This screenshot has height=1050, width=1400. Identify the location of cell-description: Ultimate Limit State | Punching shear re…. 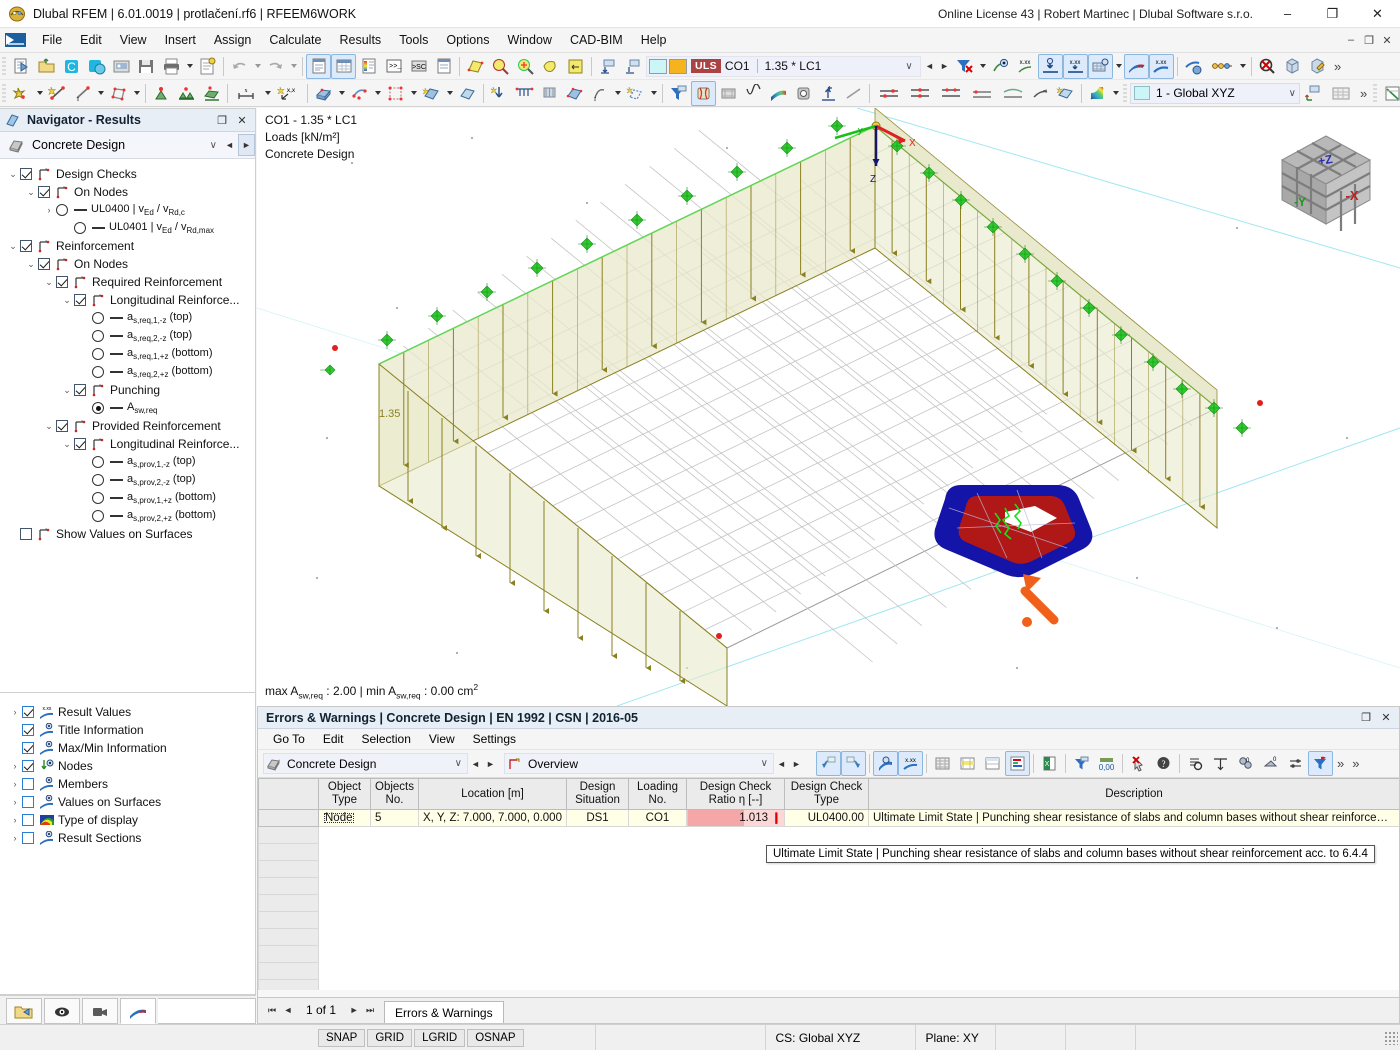
(1133, 818).